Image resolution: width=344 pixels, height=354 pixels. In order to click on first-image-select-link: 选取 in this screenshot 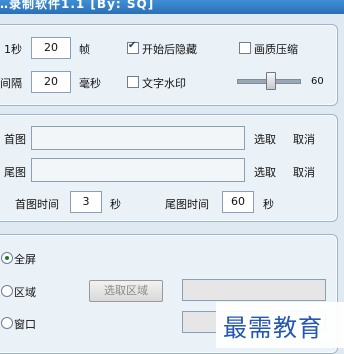, I will do `click(265, 139)`.